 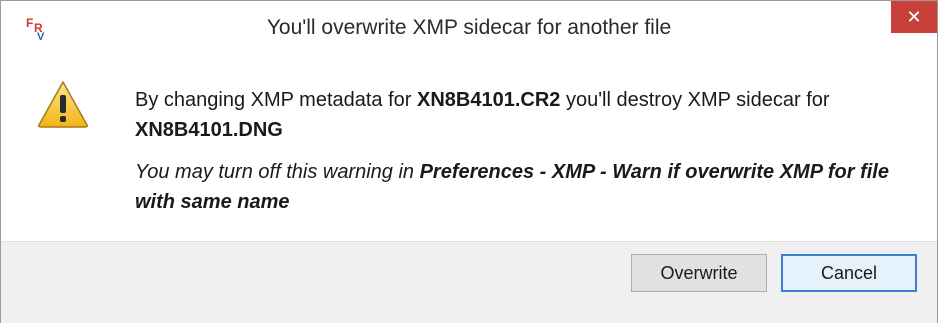 What do you see at coordinates (63, 104) in the screenshot?
I see `warning-icon` at bounding box center [63, 104].